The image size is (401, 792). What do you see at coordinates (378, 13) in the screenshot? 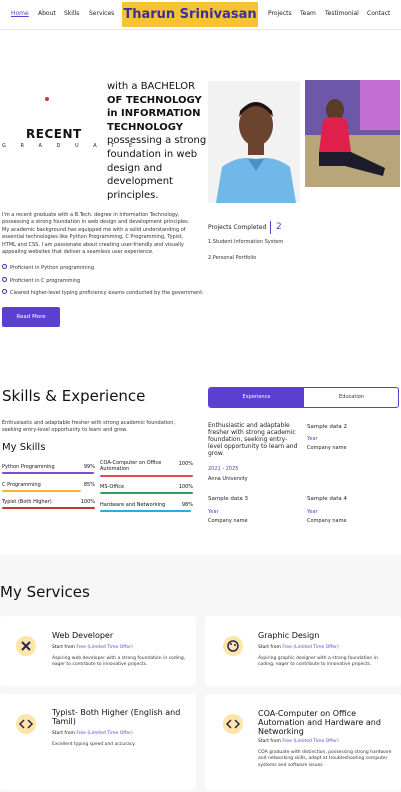
I see `nav-contact: Contact` at bounding box center [378, 13].